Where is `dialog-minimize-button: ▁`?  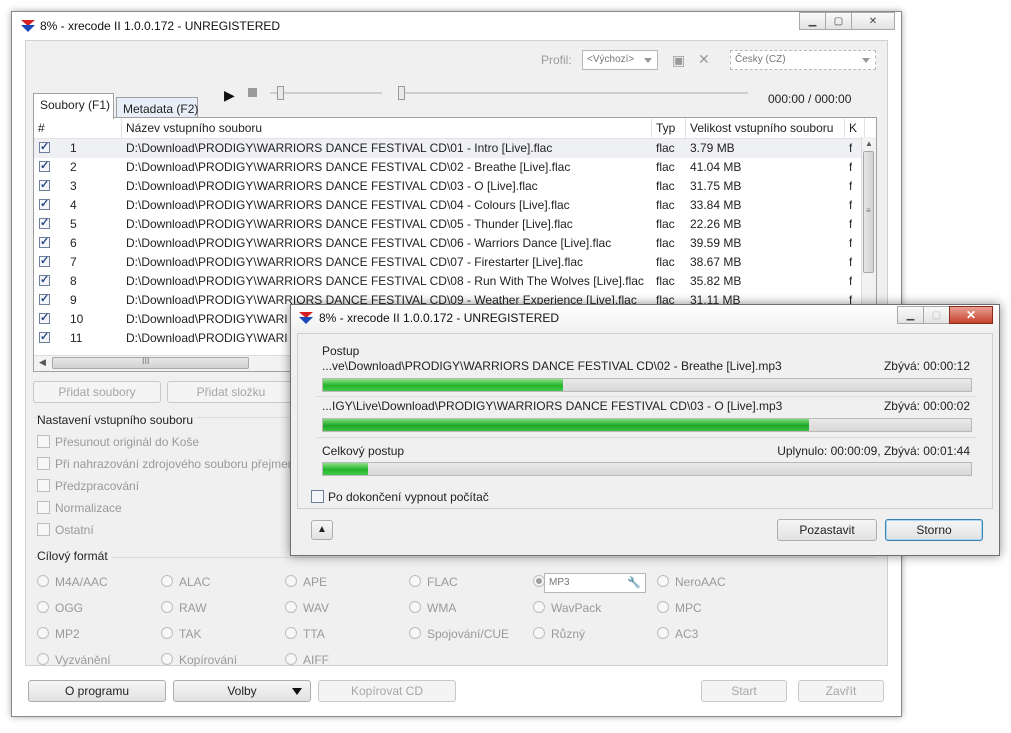
dialog-minimize-button: ▁ is located at coordinates (910, 315).